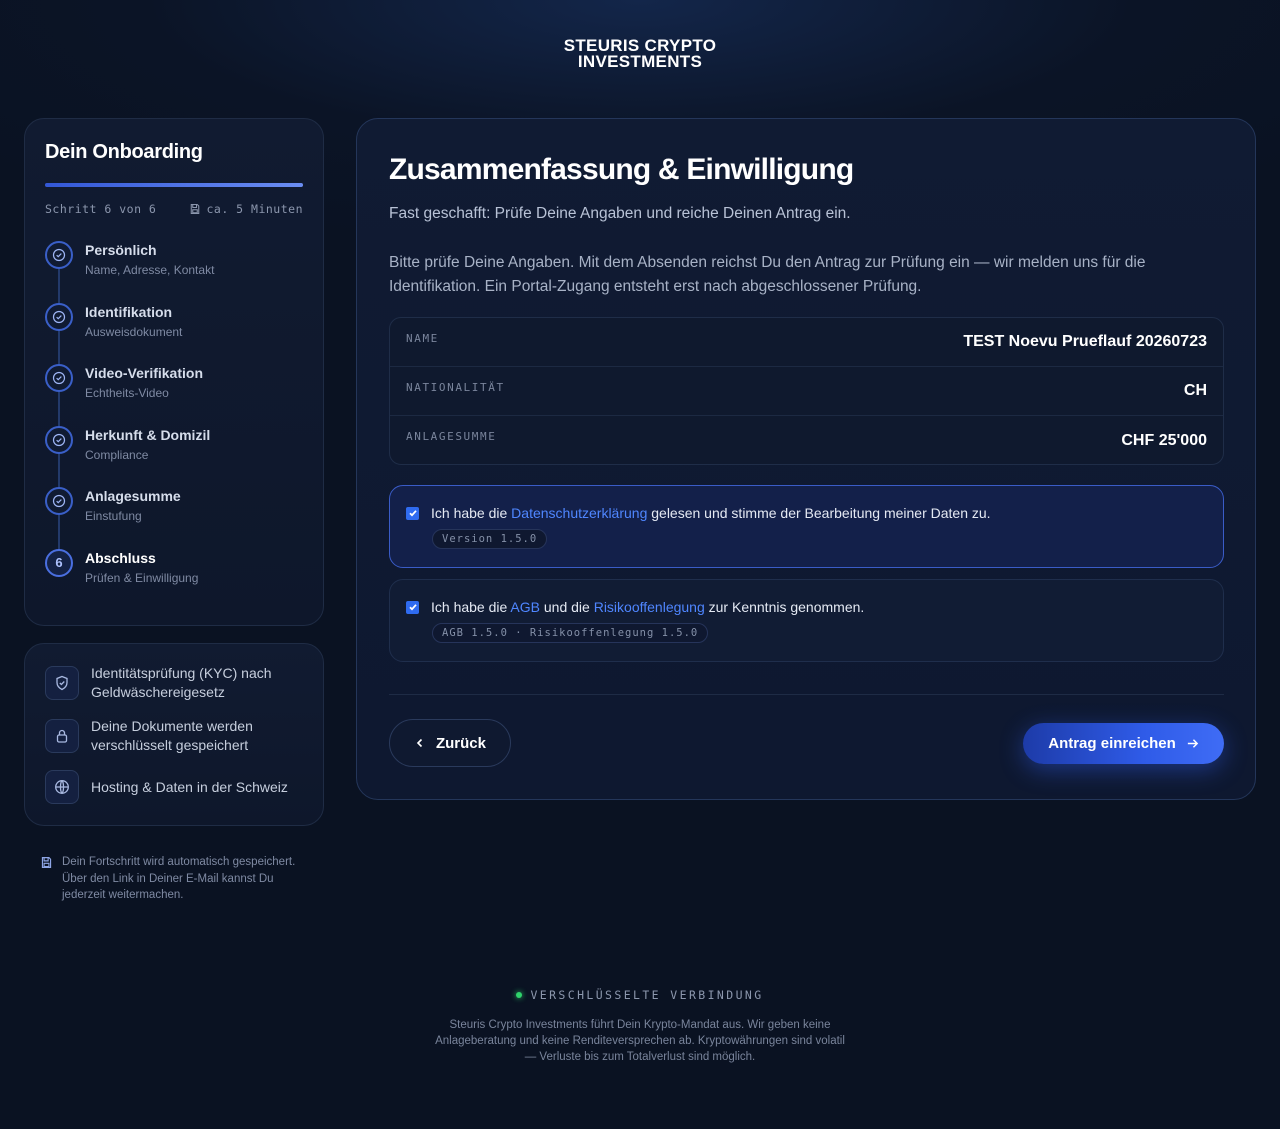 This screenshot has height=1129, width=1280. I want to click on privacy-checkbox, so click(412, 513).